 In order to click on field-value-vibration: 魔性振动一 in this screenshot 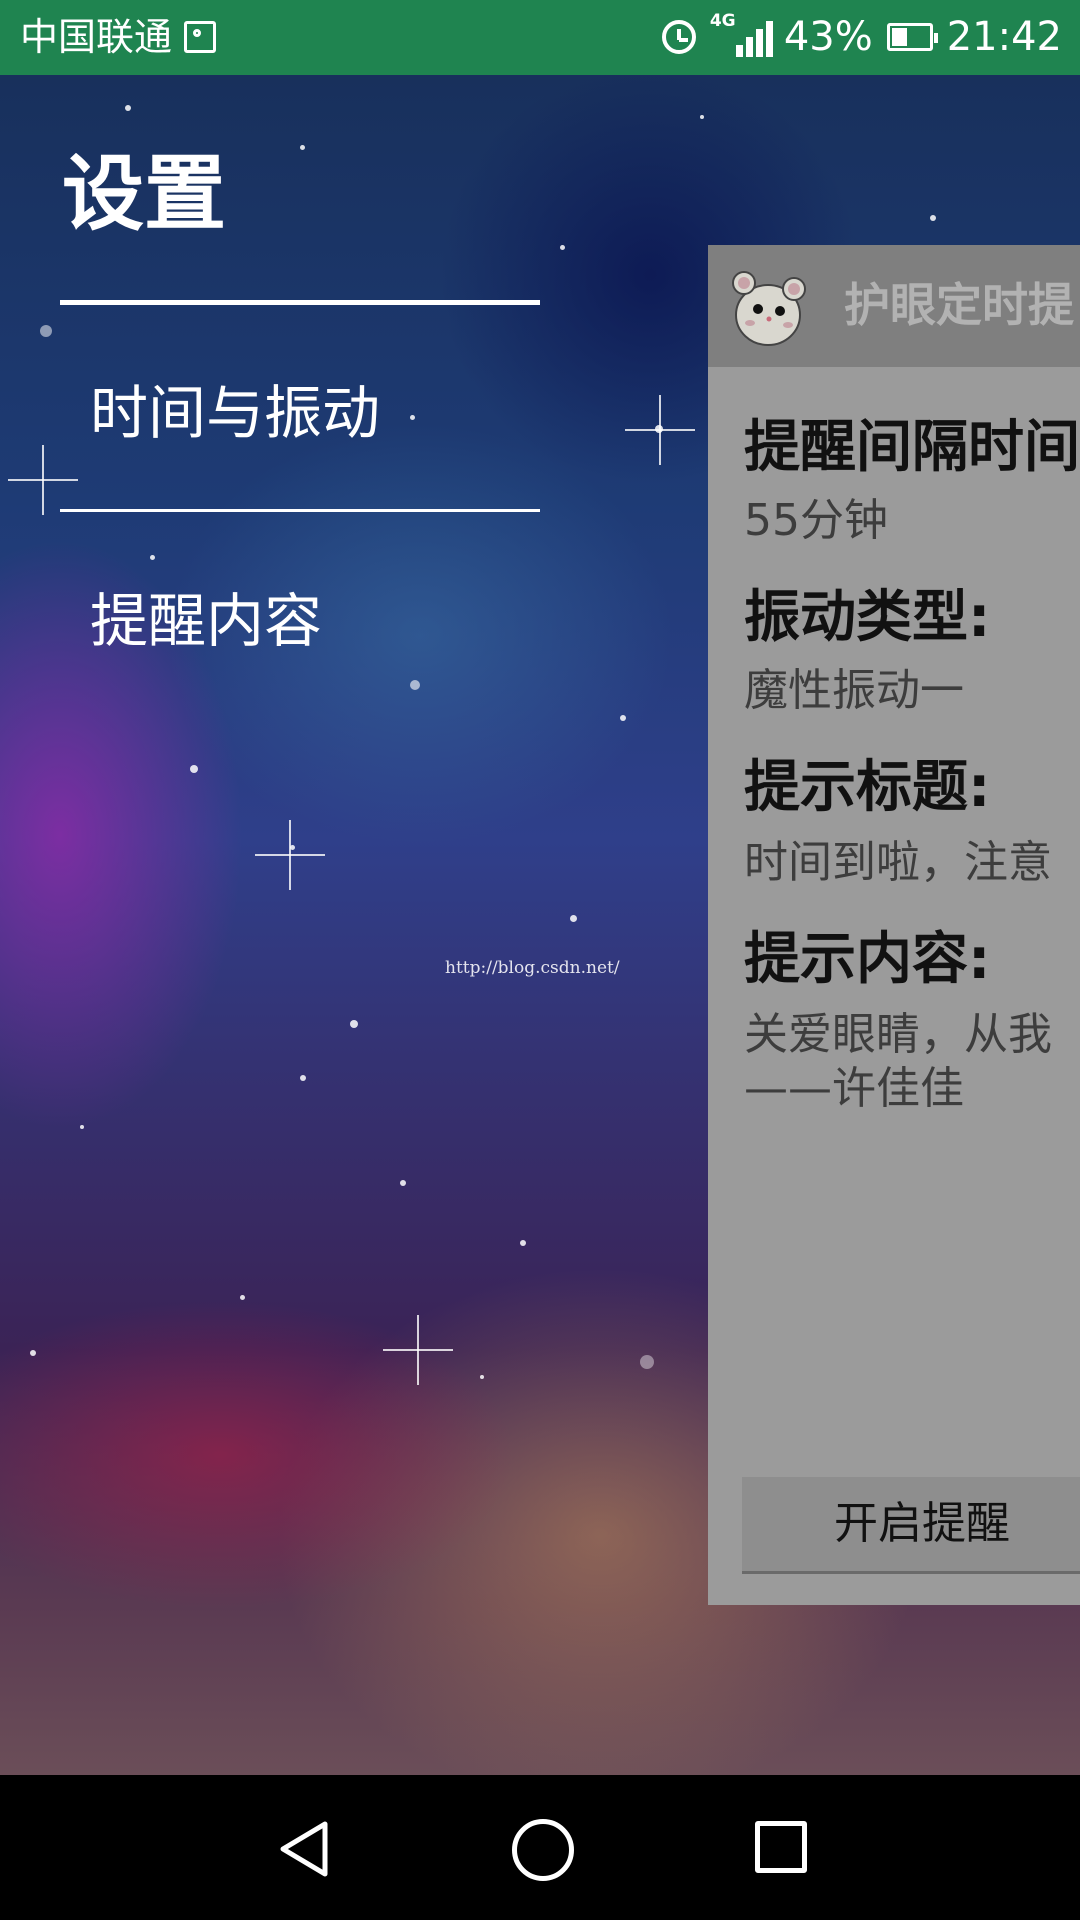, I will do `click(854, 690)`.